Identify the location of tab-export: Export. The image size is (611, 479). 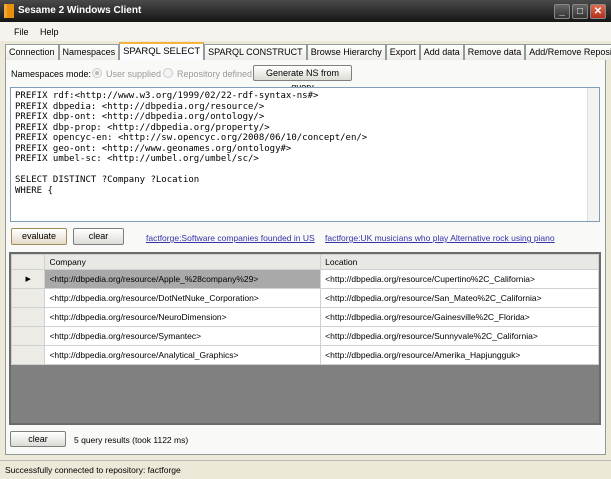
(402, 52).